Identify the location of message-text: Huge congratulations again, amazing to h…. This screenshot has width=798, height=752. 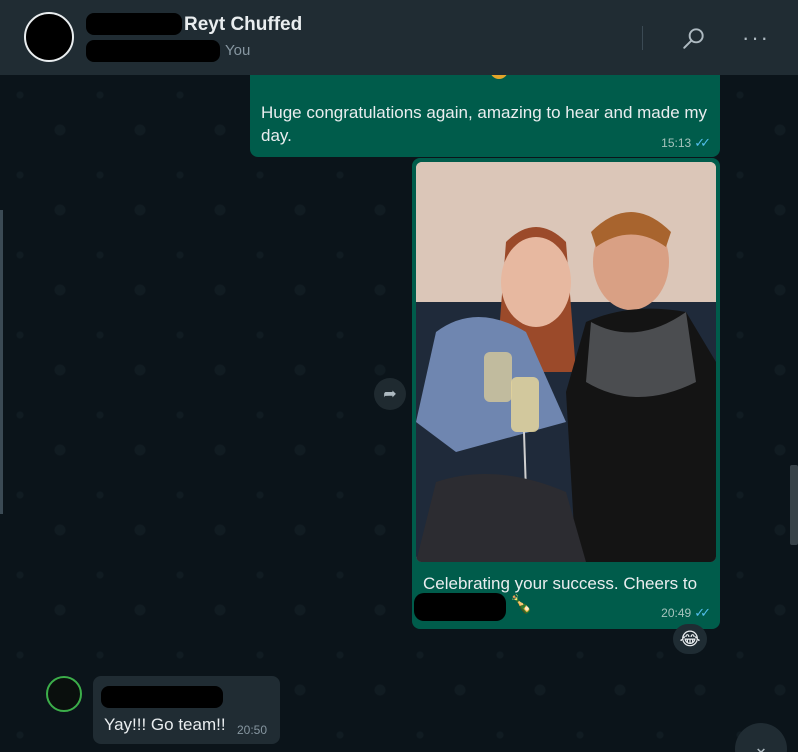
(484, 124).